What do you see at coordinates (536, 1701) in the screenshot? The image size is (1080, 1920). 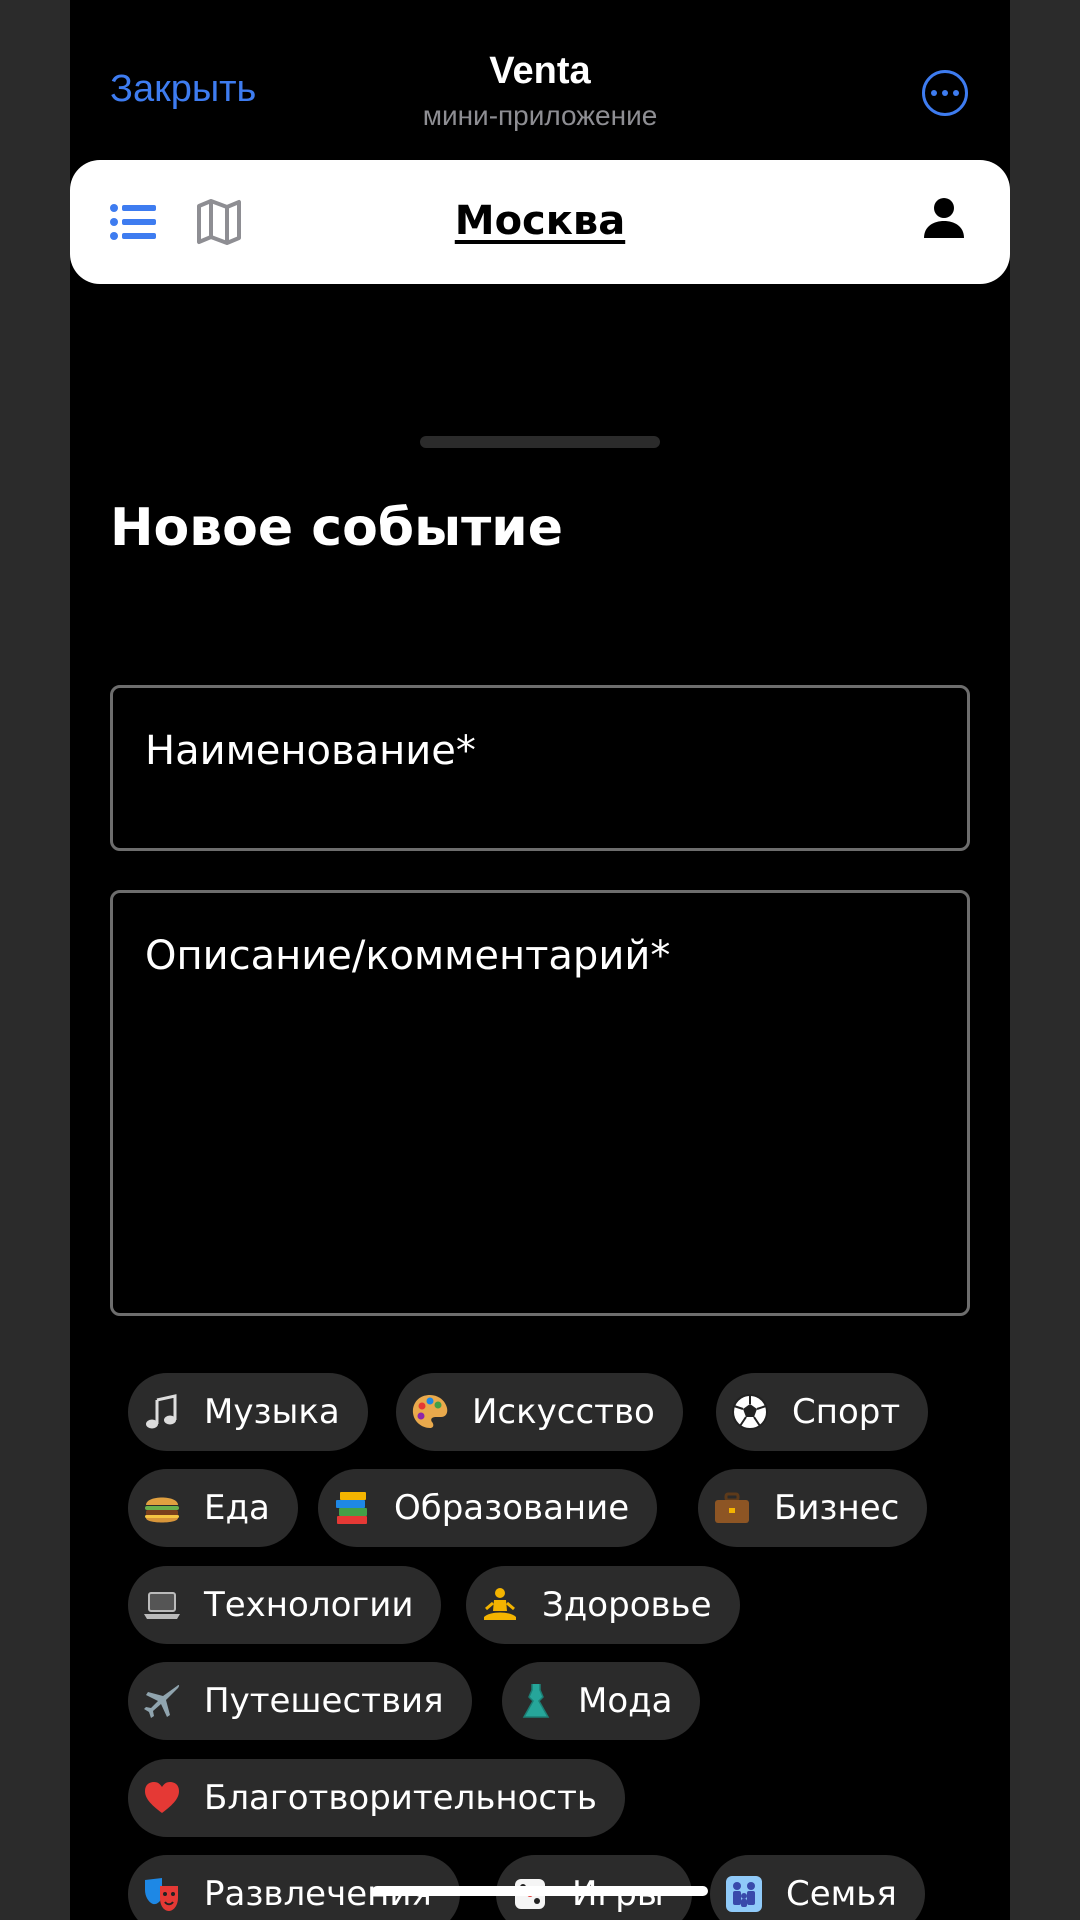 I see `dress-icon` at bounding box center [536, 1701].